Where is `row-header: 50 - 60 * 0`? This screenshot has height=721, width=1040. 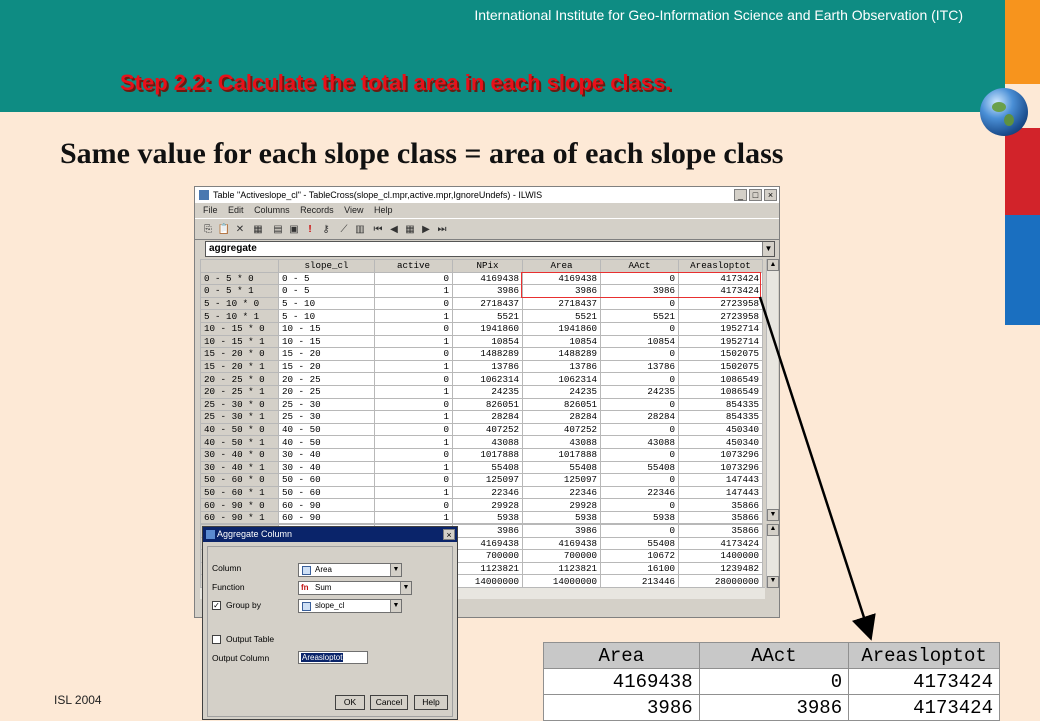 row-header: 50 - 60 * 0 is located at coordinates (239, 480).